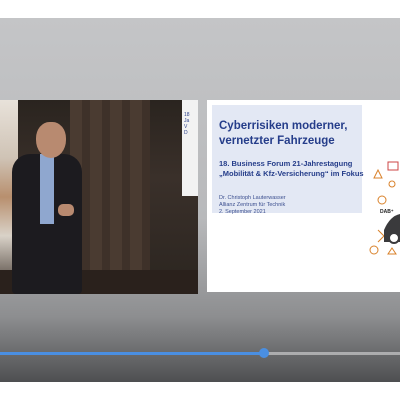 The image size is (400, 400). What do you see at coordinates (252, 198) in the screenshot?
I see `slide-author: Dr. Christoph Lauterwasser` at bounding box center [252, 198].